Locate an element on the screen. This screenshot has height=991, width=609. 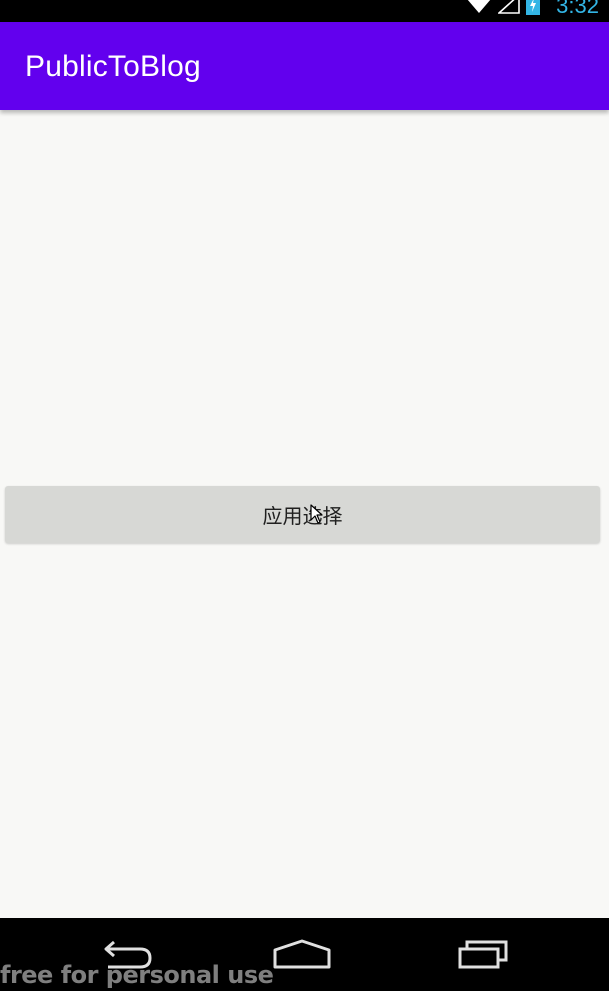
app-select-button-label: 应用选择 is located at coordinates (302, 516).